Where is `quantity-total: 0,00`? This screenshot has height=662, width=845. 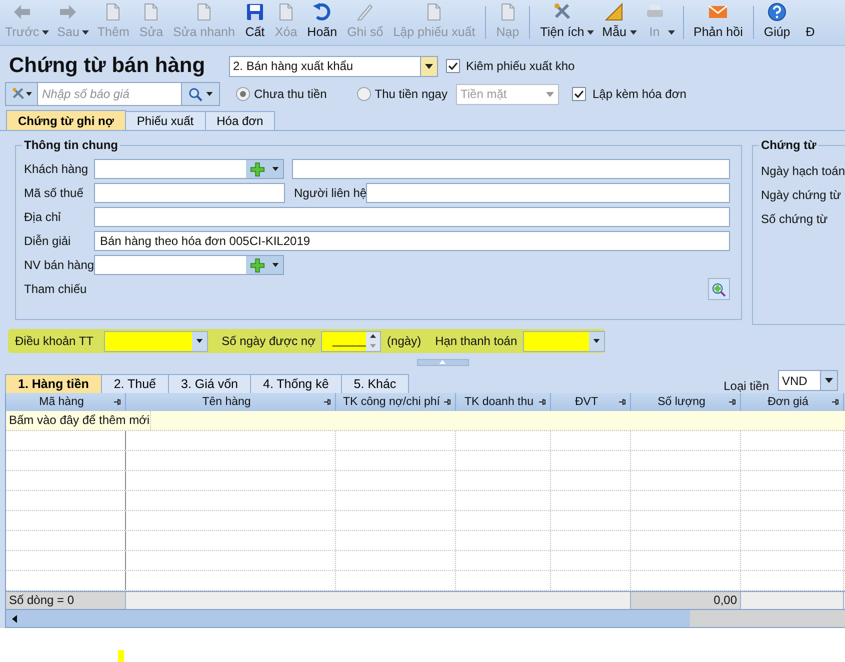 quantity-total: 0,00 is located at coordinates (686, 600).